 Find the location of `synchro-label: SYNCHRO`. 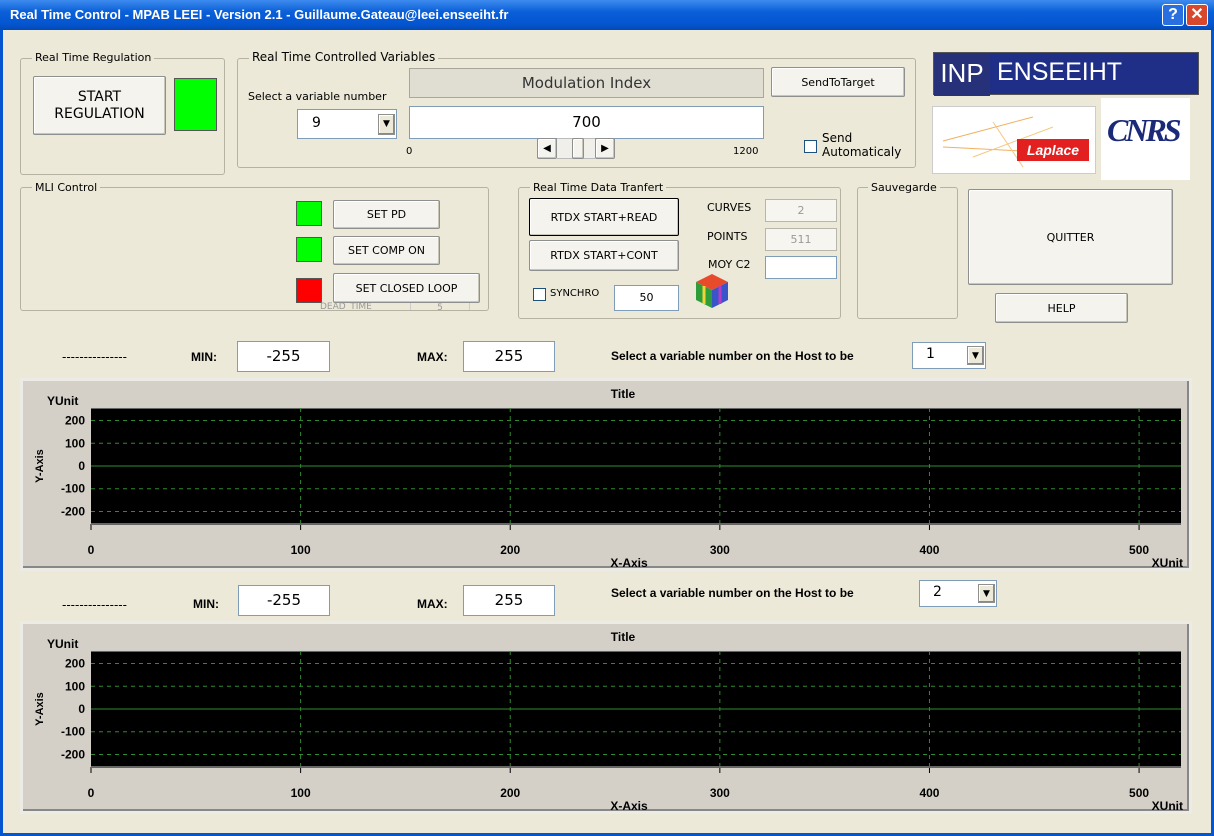

synchro-label: SYNCHRO is located at coordinates (575, 293).